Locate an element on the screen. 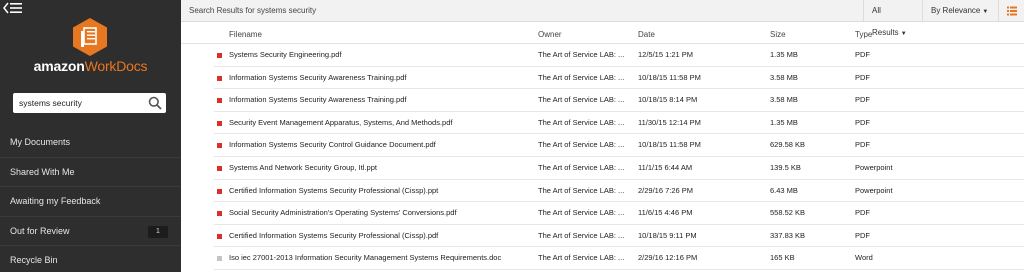  file-size: 165 KB is located at coordinates (782, 258).